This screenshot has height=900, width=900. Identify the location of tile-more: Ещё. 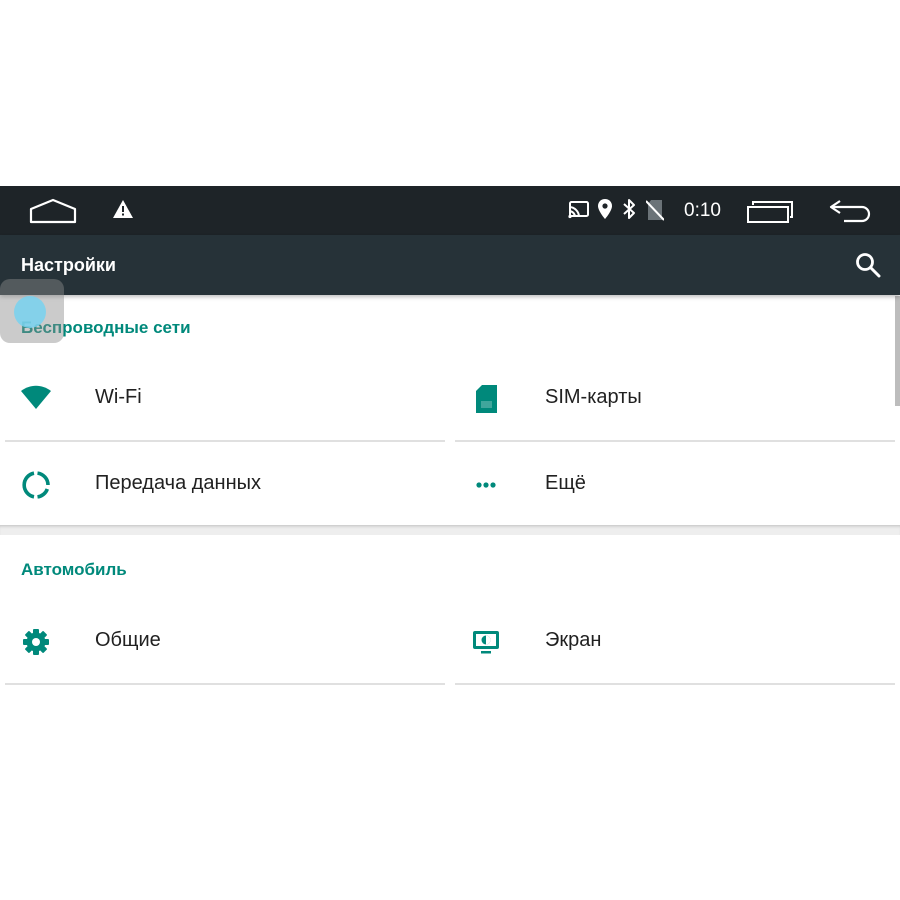
(675, 485).